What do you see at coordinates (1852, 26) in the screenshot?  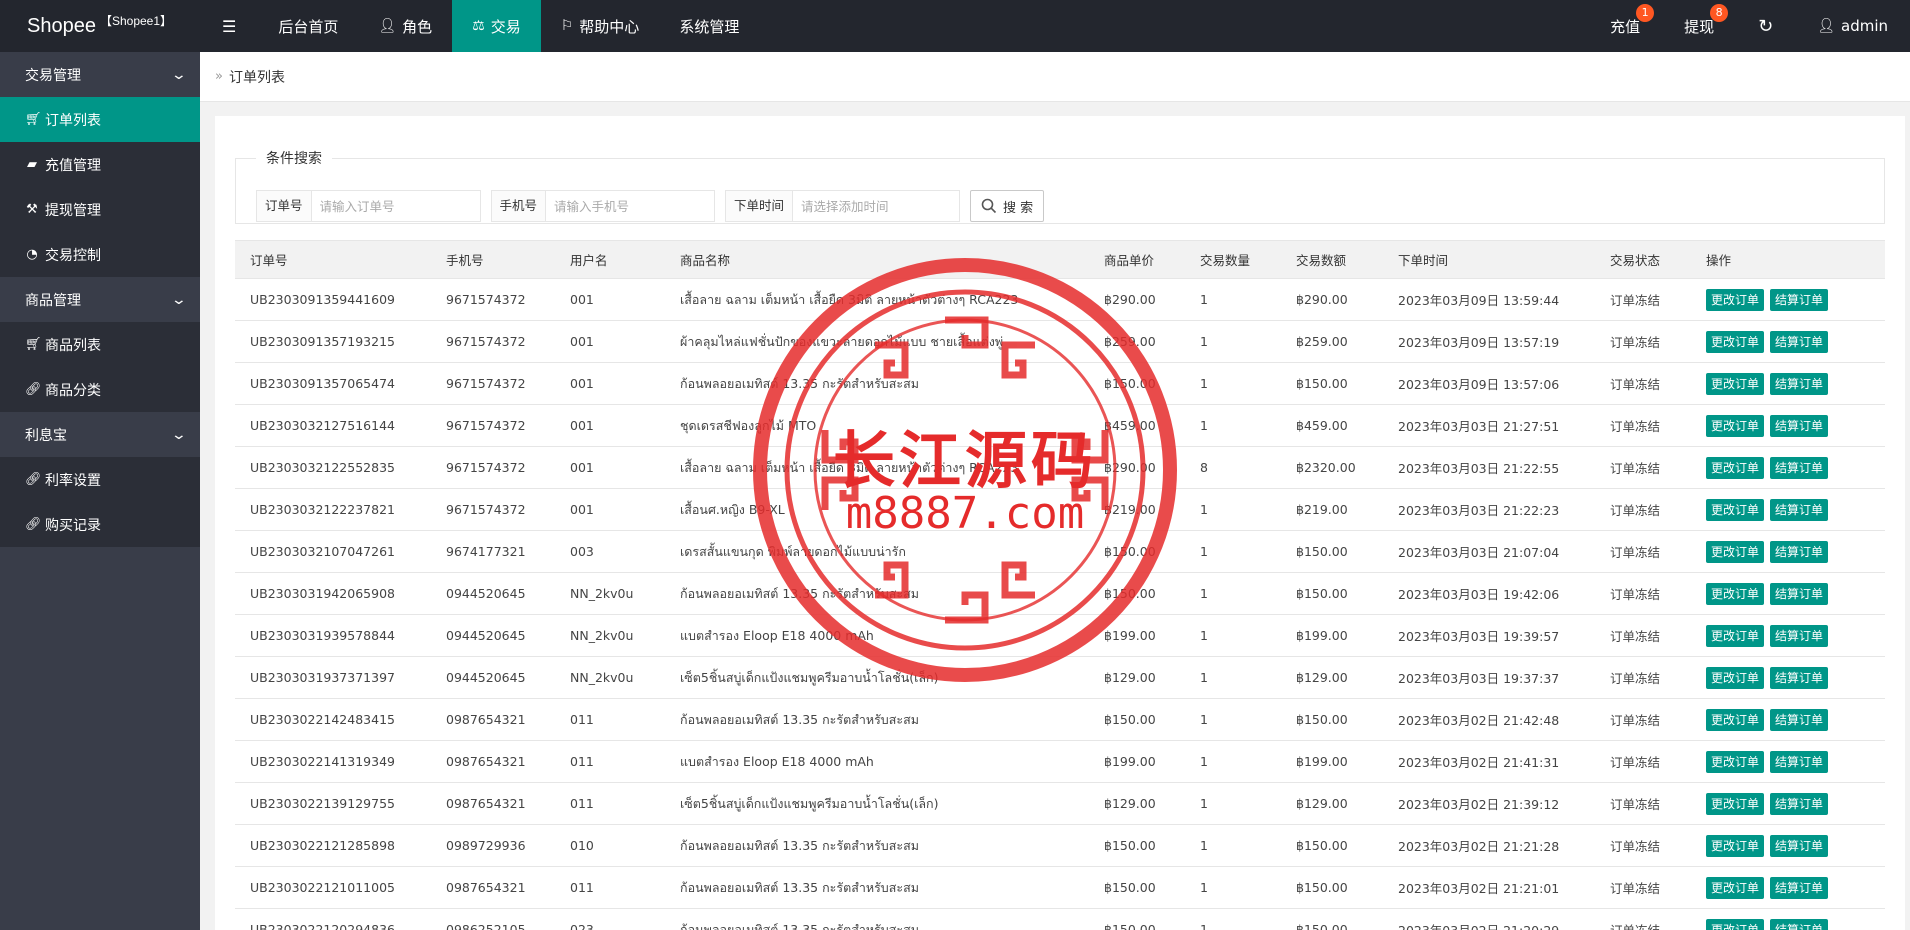 I see `user-menu: 👤︎ admin` at bounding box center [1852, 26].